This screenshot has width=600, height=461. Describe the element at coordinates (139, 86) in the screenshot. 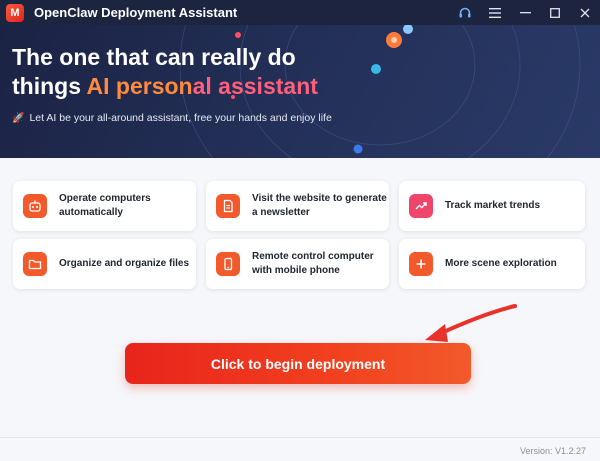

I see `hero-title-accent1: AI person` at that location.